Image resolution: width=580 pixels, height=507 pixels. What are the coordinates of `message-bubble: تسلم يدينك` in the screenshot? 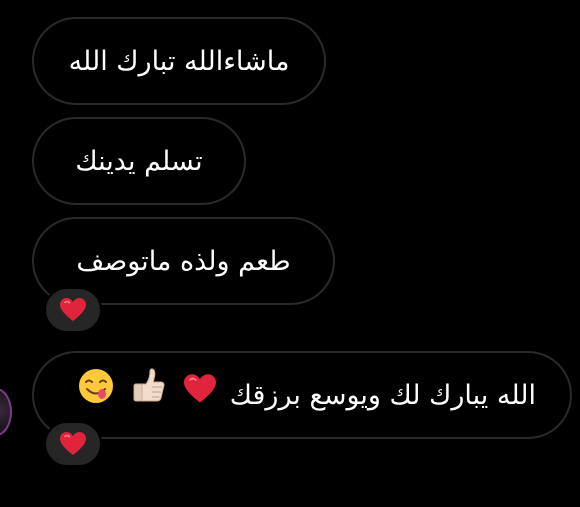 It's located at (139, 161).